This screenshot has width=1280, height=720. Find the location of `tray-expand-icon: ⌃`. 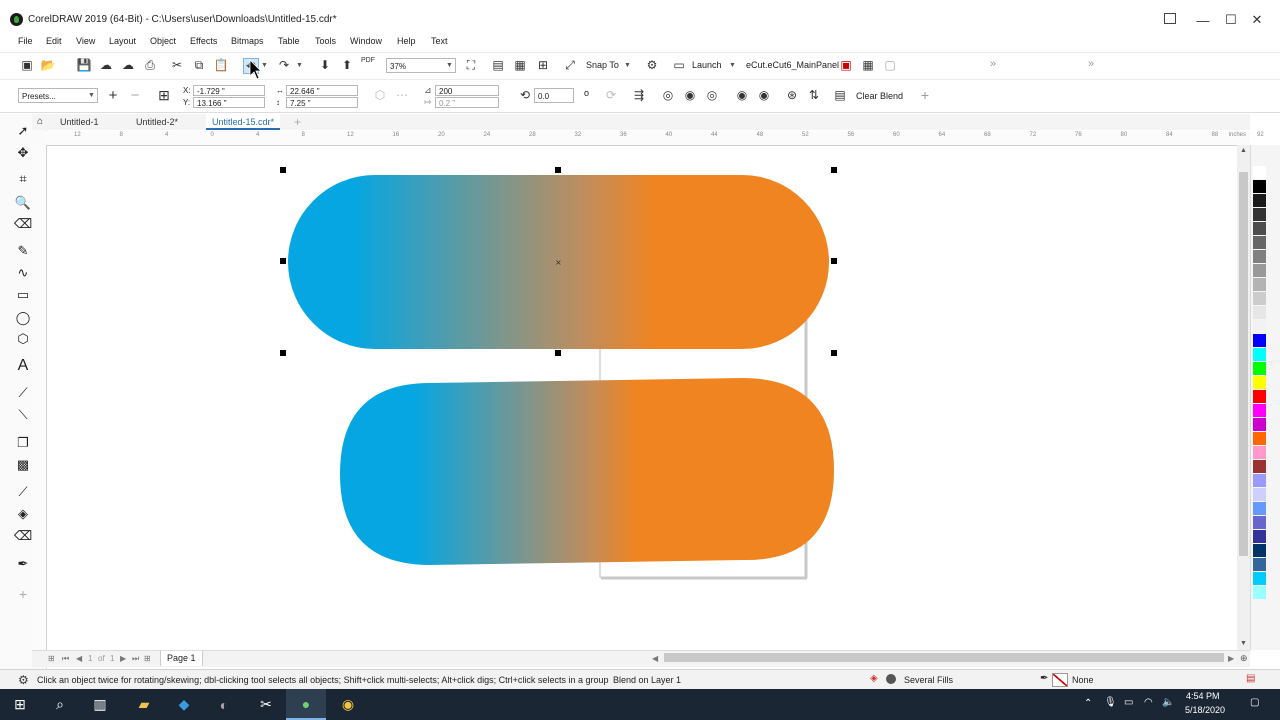

tray-expand-icon: ⌃ is located at coordinates (1088, 703).